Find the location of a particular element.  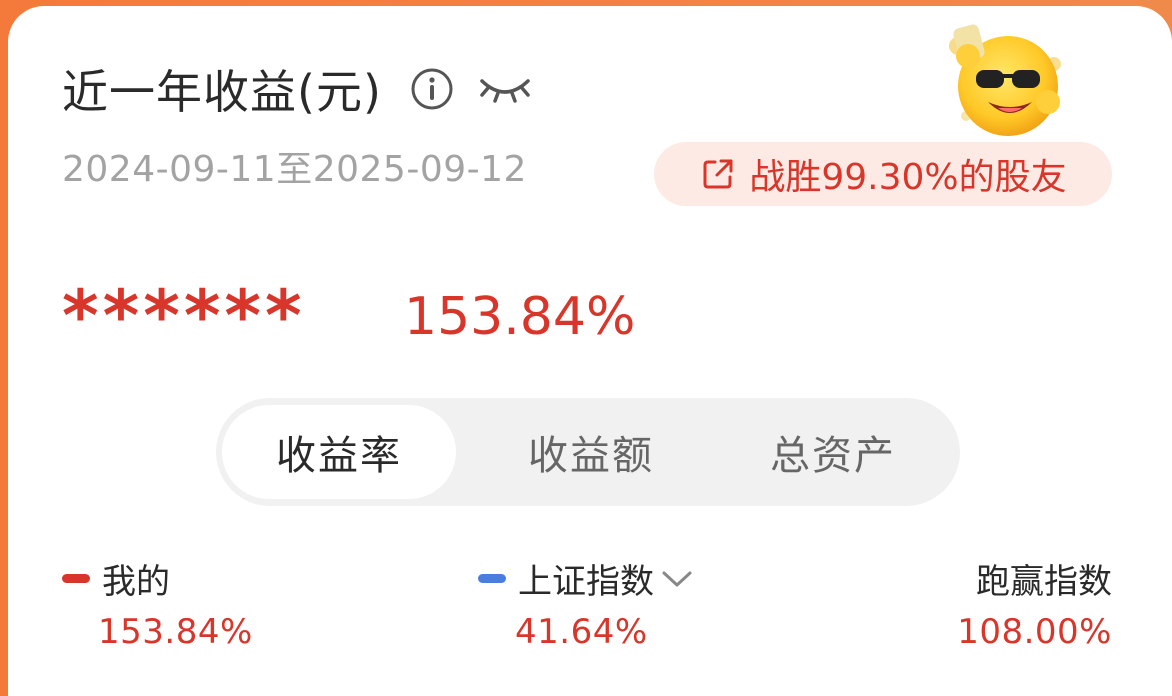

info-icon is located at coordinates (432, 89).